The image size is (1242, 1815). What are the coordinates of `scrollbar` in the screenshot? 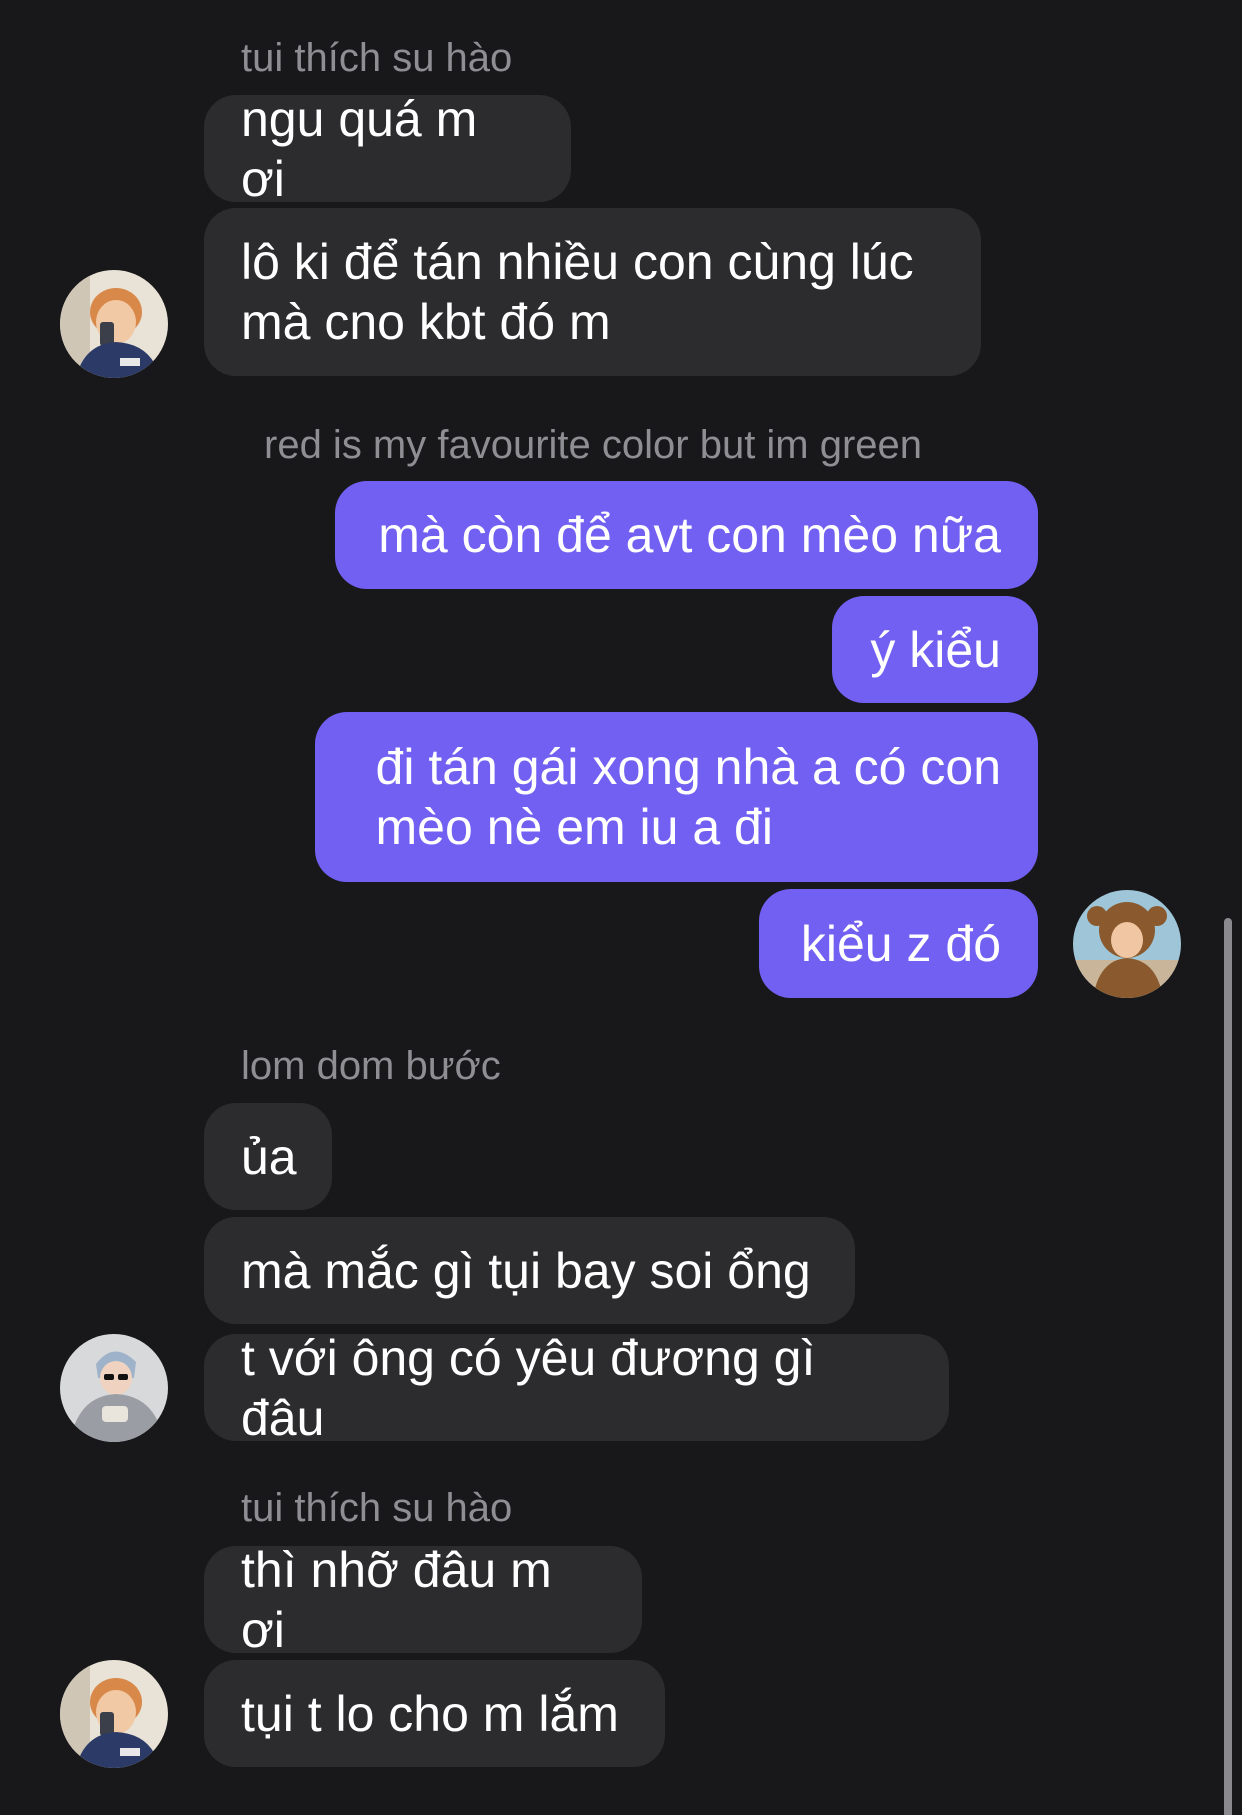 It's located at (1228, 1366).